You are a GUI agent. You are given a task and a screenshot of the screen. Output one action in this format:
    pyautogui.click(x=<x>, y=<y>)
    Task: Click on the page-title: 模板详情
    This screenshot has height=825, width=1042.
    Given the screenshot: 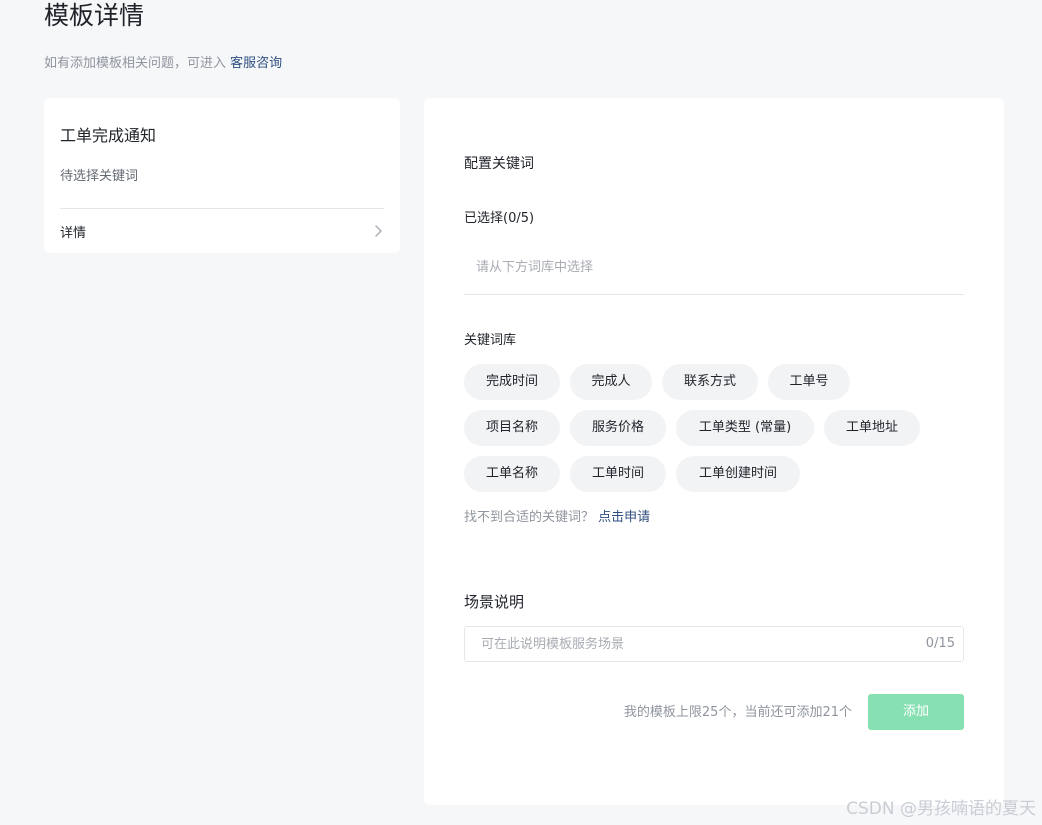 What is the action you would take?
    pyautogui.click(x=94, y=15)
    